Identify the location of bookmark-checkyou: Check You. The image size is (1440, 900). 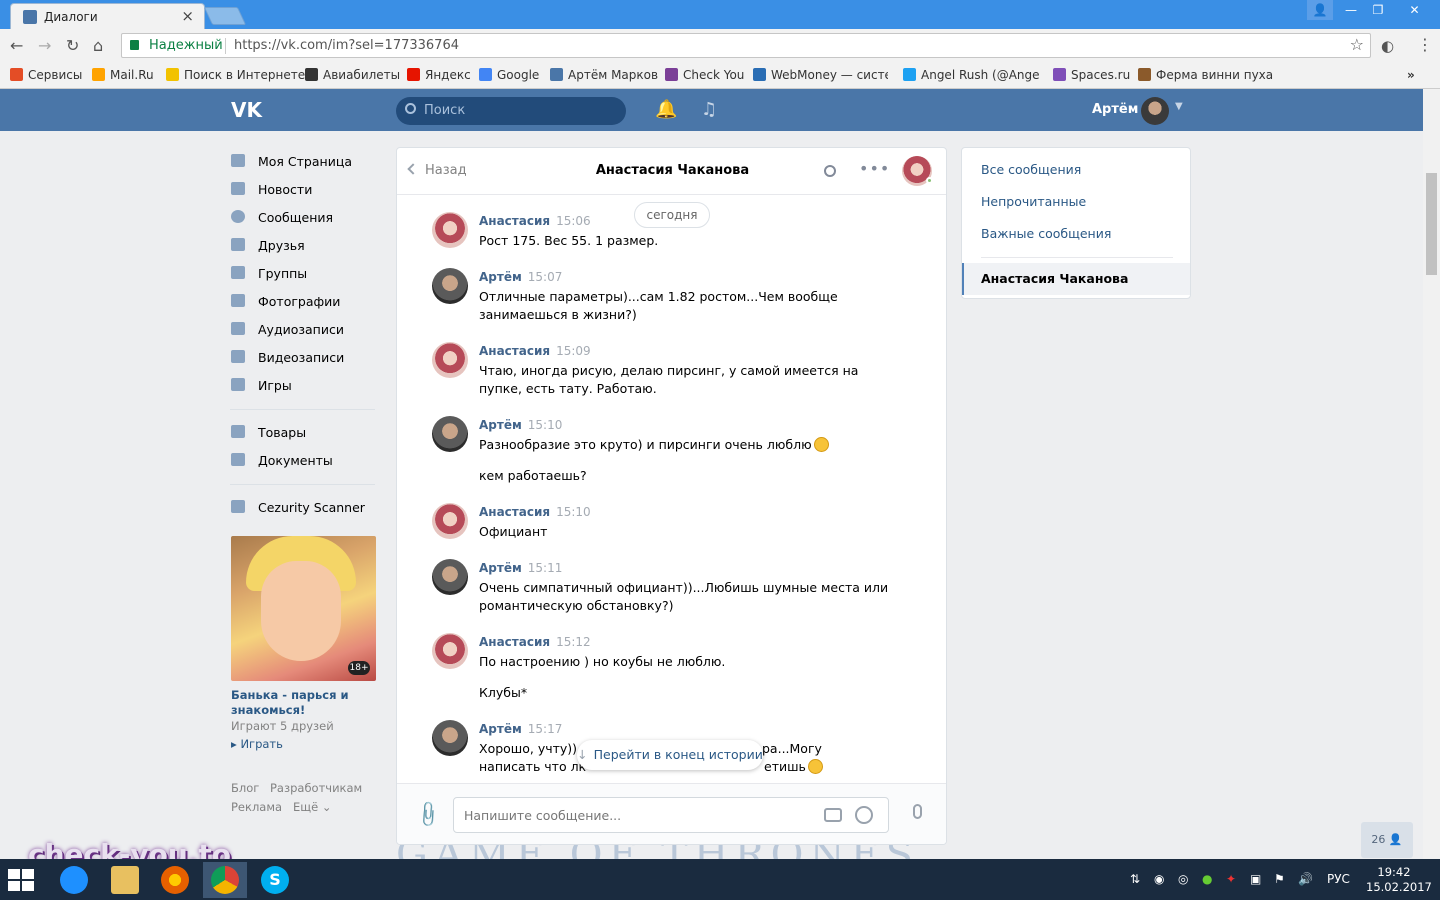
(704, 75).